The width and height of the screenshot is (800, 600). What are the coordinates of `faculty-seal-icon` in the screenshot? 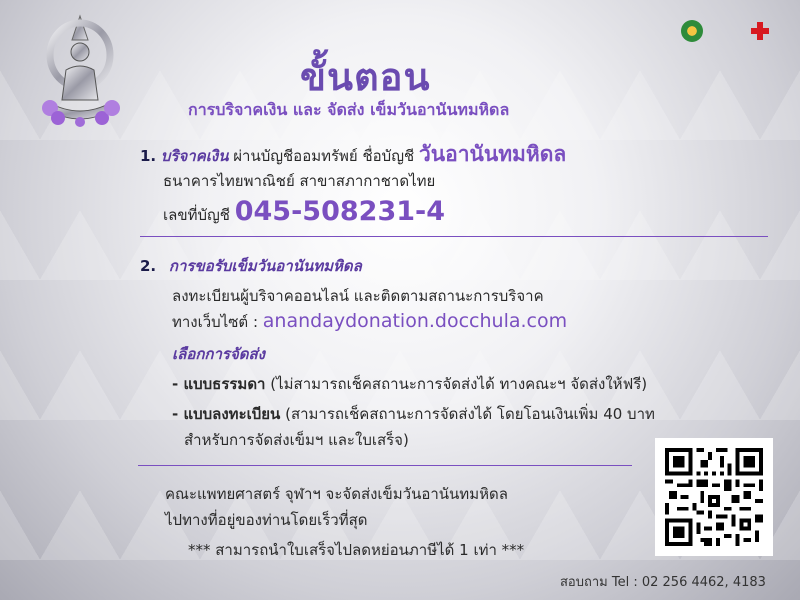 It's located at (692, 31).